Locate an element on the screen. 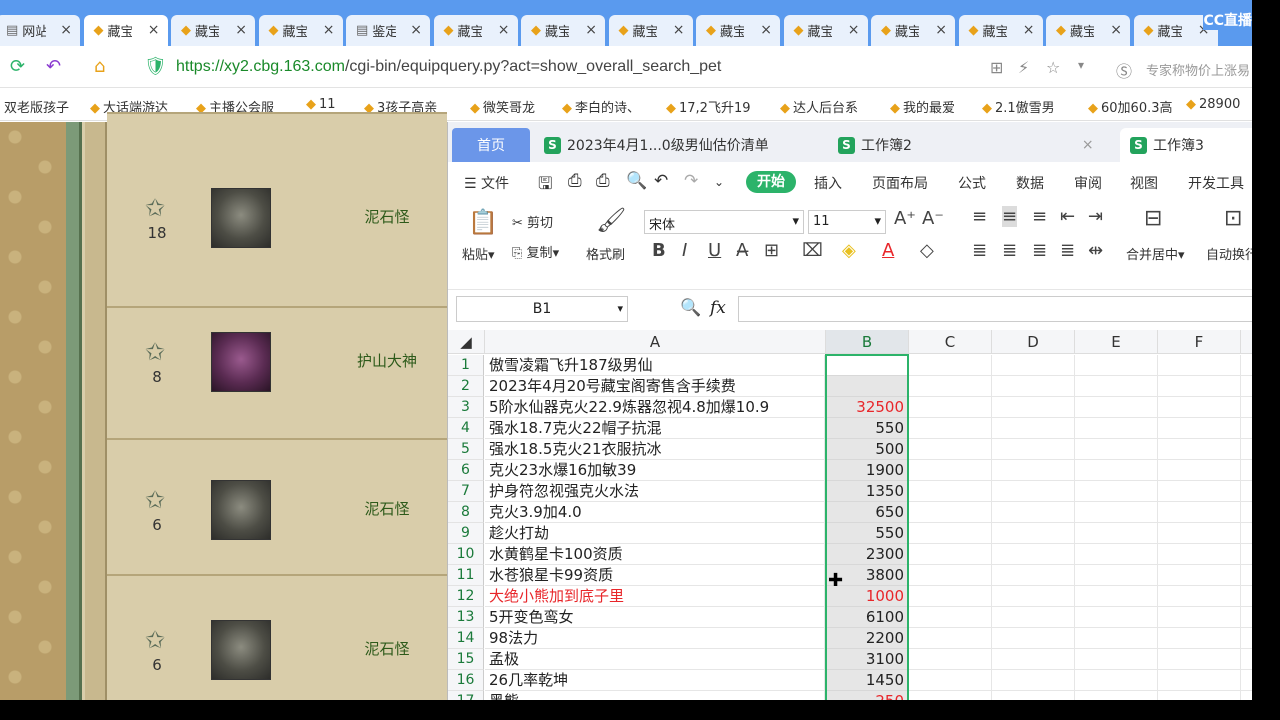 The width and height of the screenshot is (1280, 720). paste-icon: 📋 is located at coordinates (483, 222).